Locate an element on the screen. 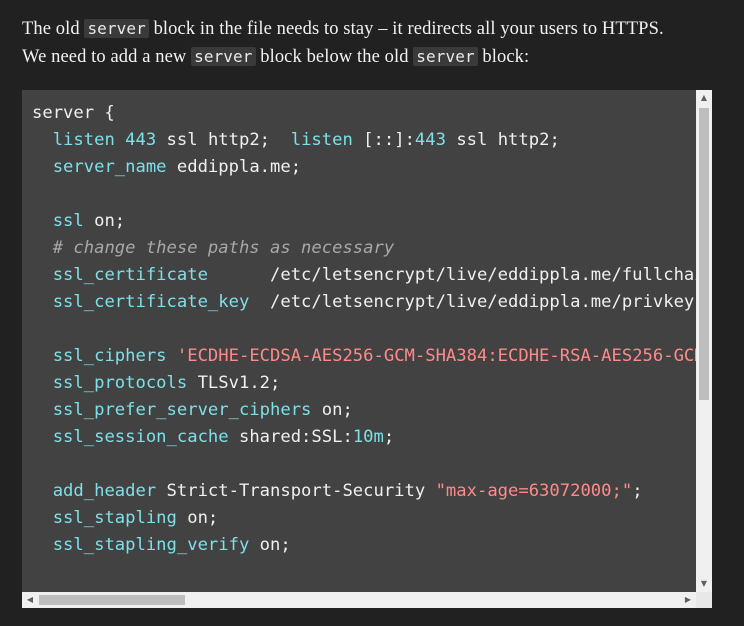  code-text: shared:SSL: is located at coordinates (290, 437).